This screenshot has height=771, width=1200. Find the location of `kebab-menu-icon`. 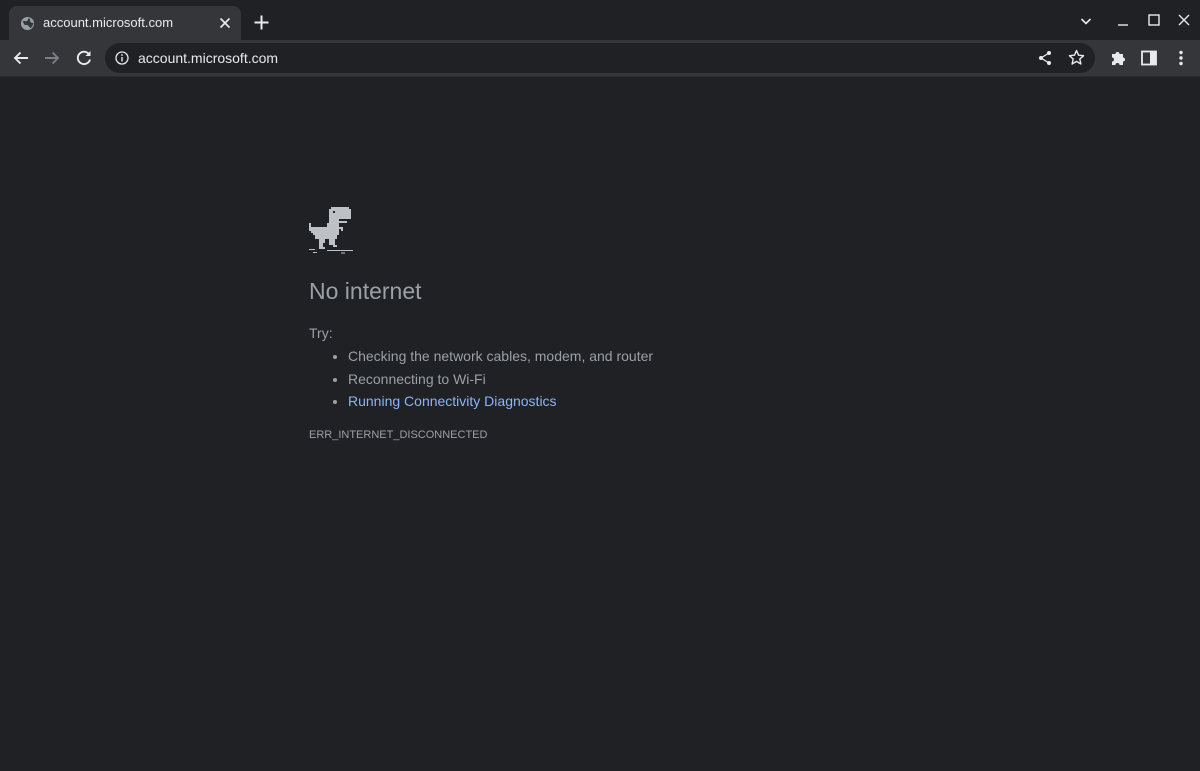

kebab-menu-icon is located at coordinates (1181, 58).